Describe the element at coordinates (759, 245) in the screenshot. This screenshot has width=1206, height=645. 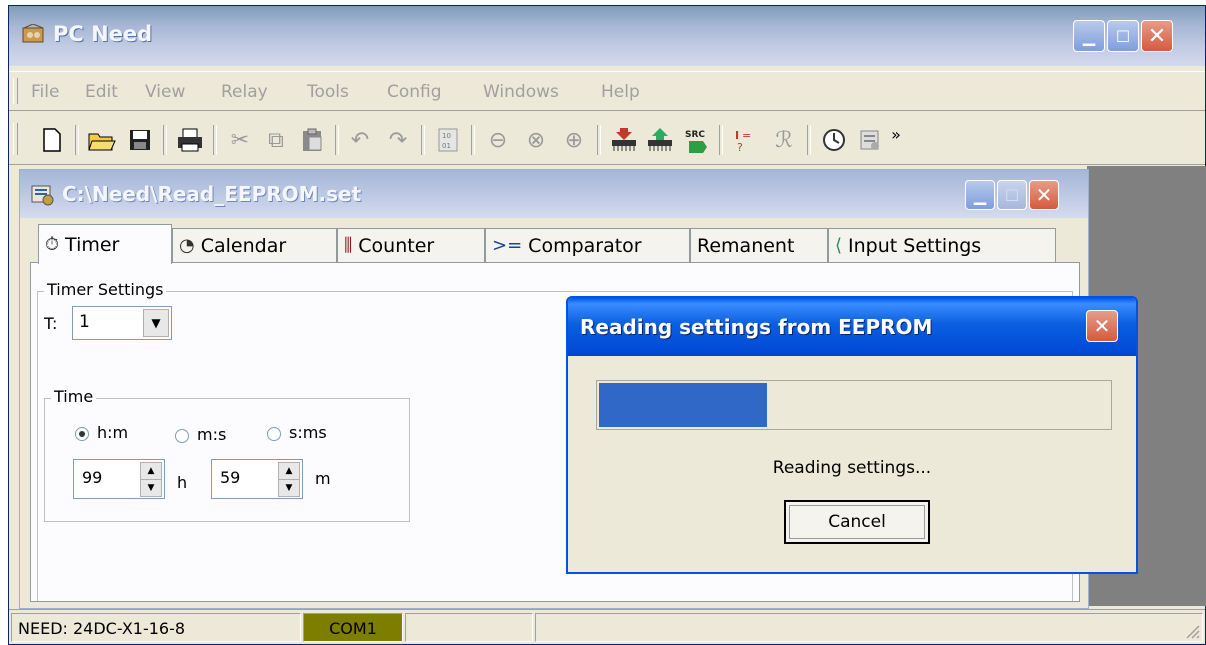
I see `tab-remanent: Remanent` at that location.